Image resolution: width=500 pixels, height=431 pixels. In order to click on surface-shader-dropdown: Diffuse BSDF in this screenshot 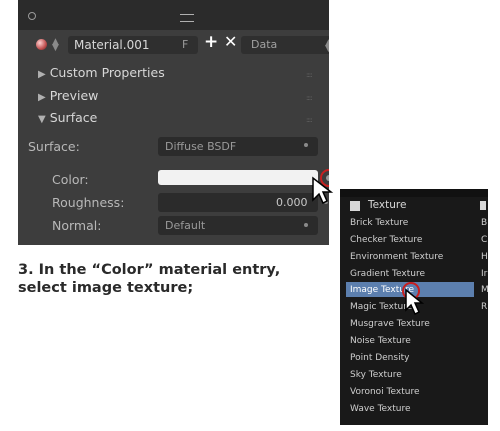, I will do `click(238, 146)`.